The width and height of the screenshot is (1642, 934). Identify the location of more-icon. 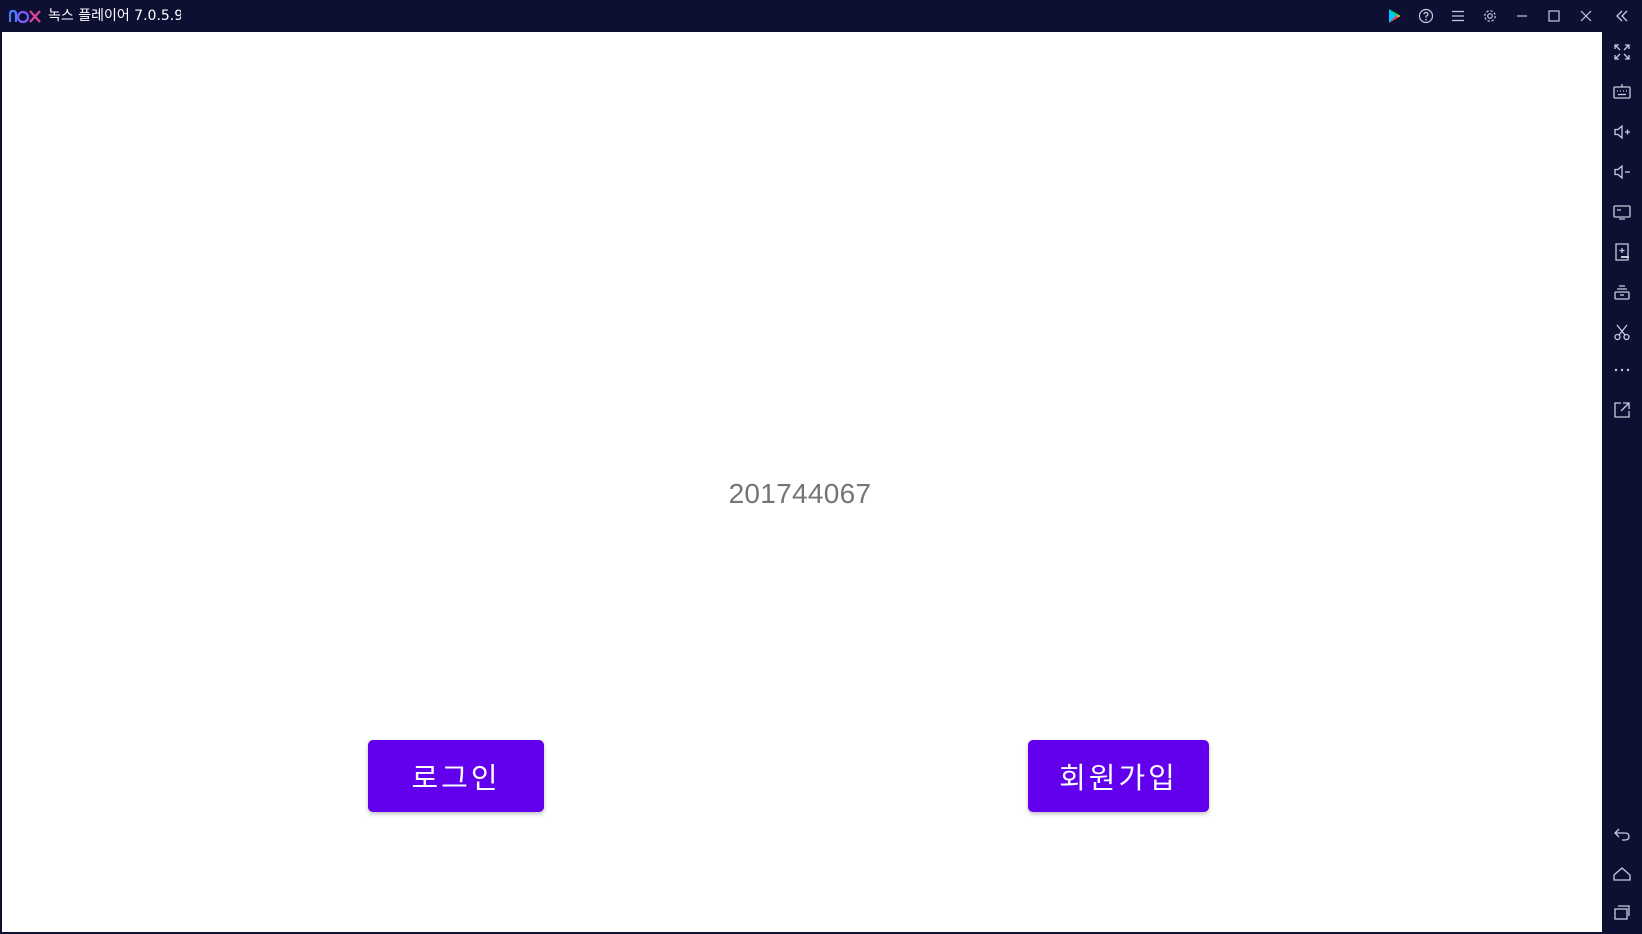
(1622, 370).